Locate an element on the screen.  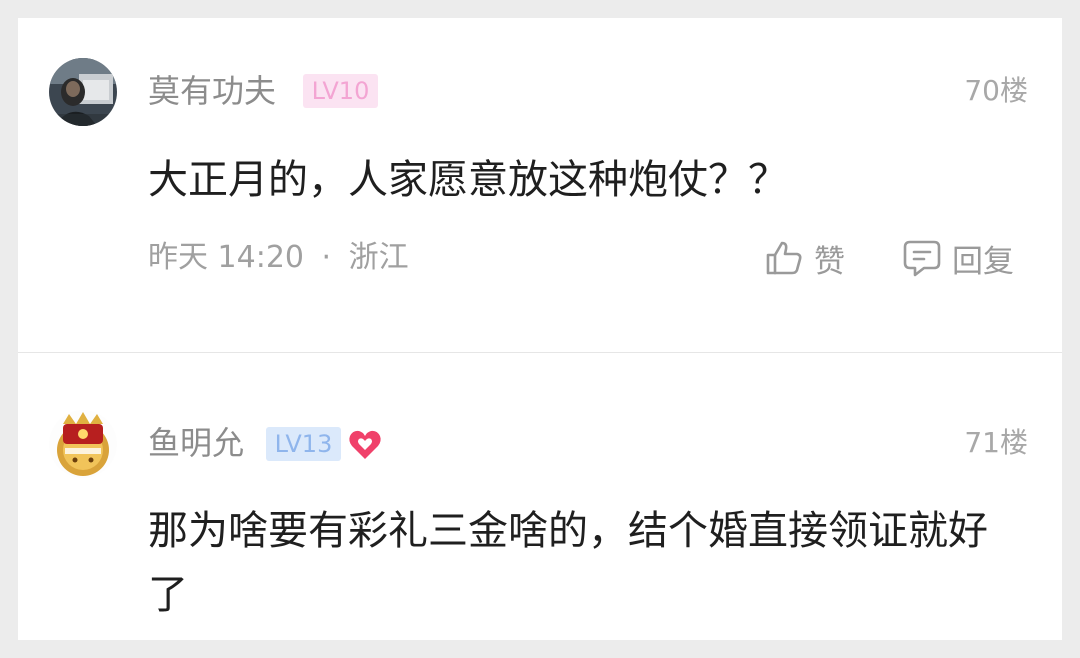
level-badge: LV10 is located at coordinates (340, 91).